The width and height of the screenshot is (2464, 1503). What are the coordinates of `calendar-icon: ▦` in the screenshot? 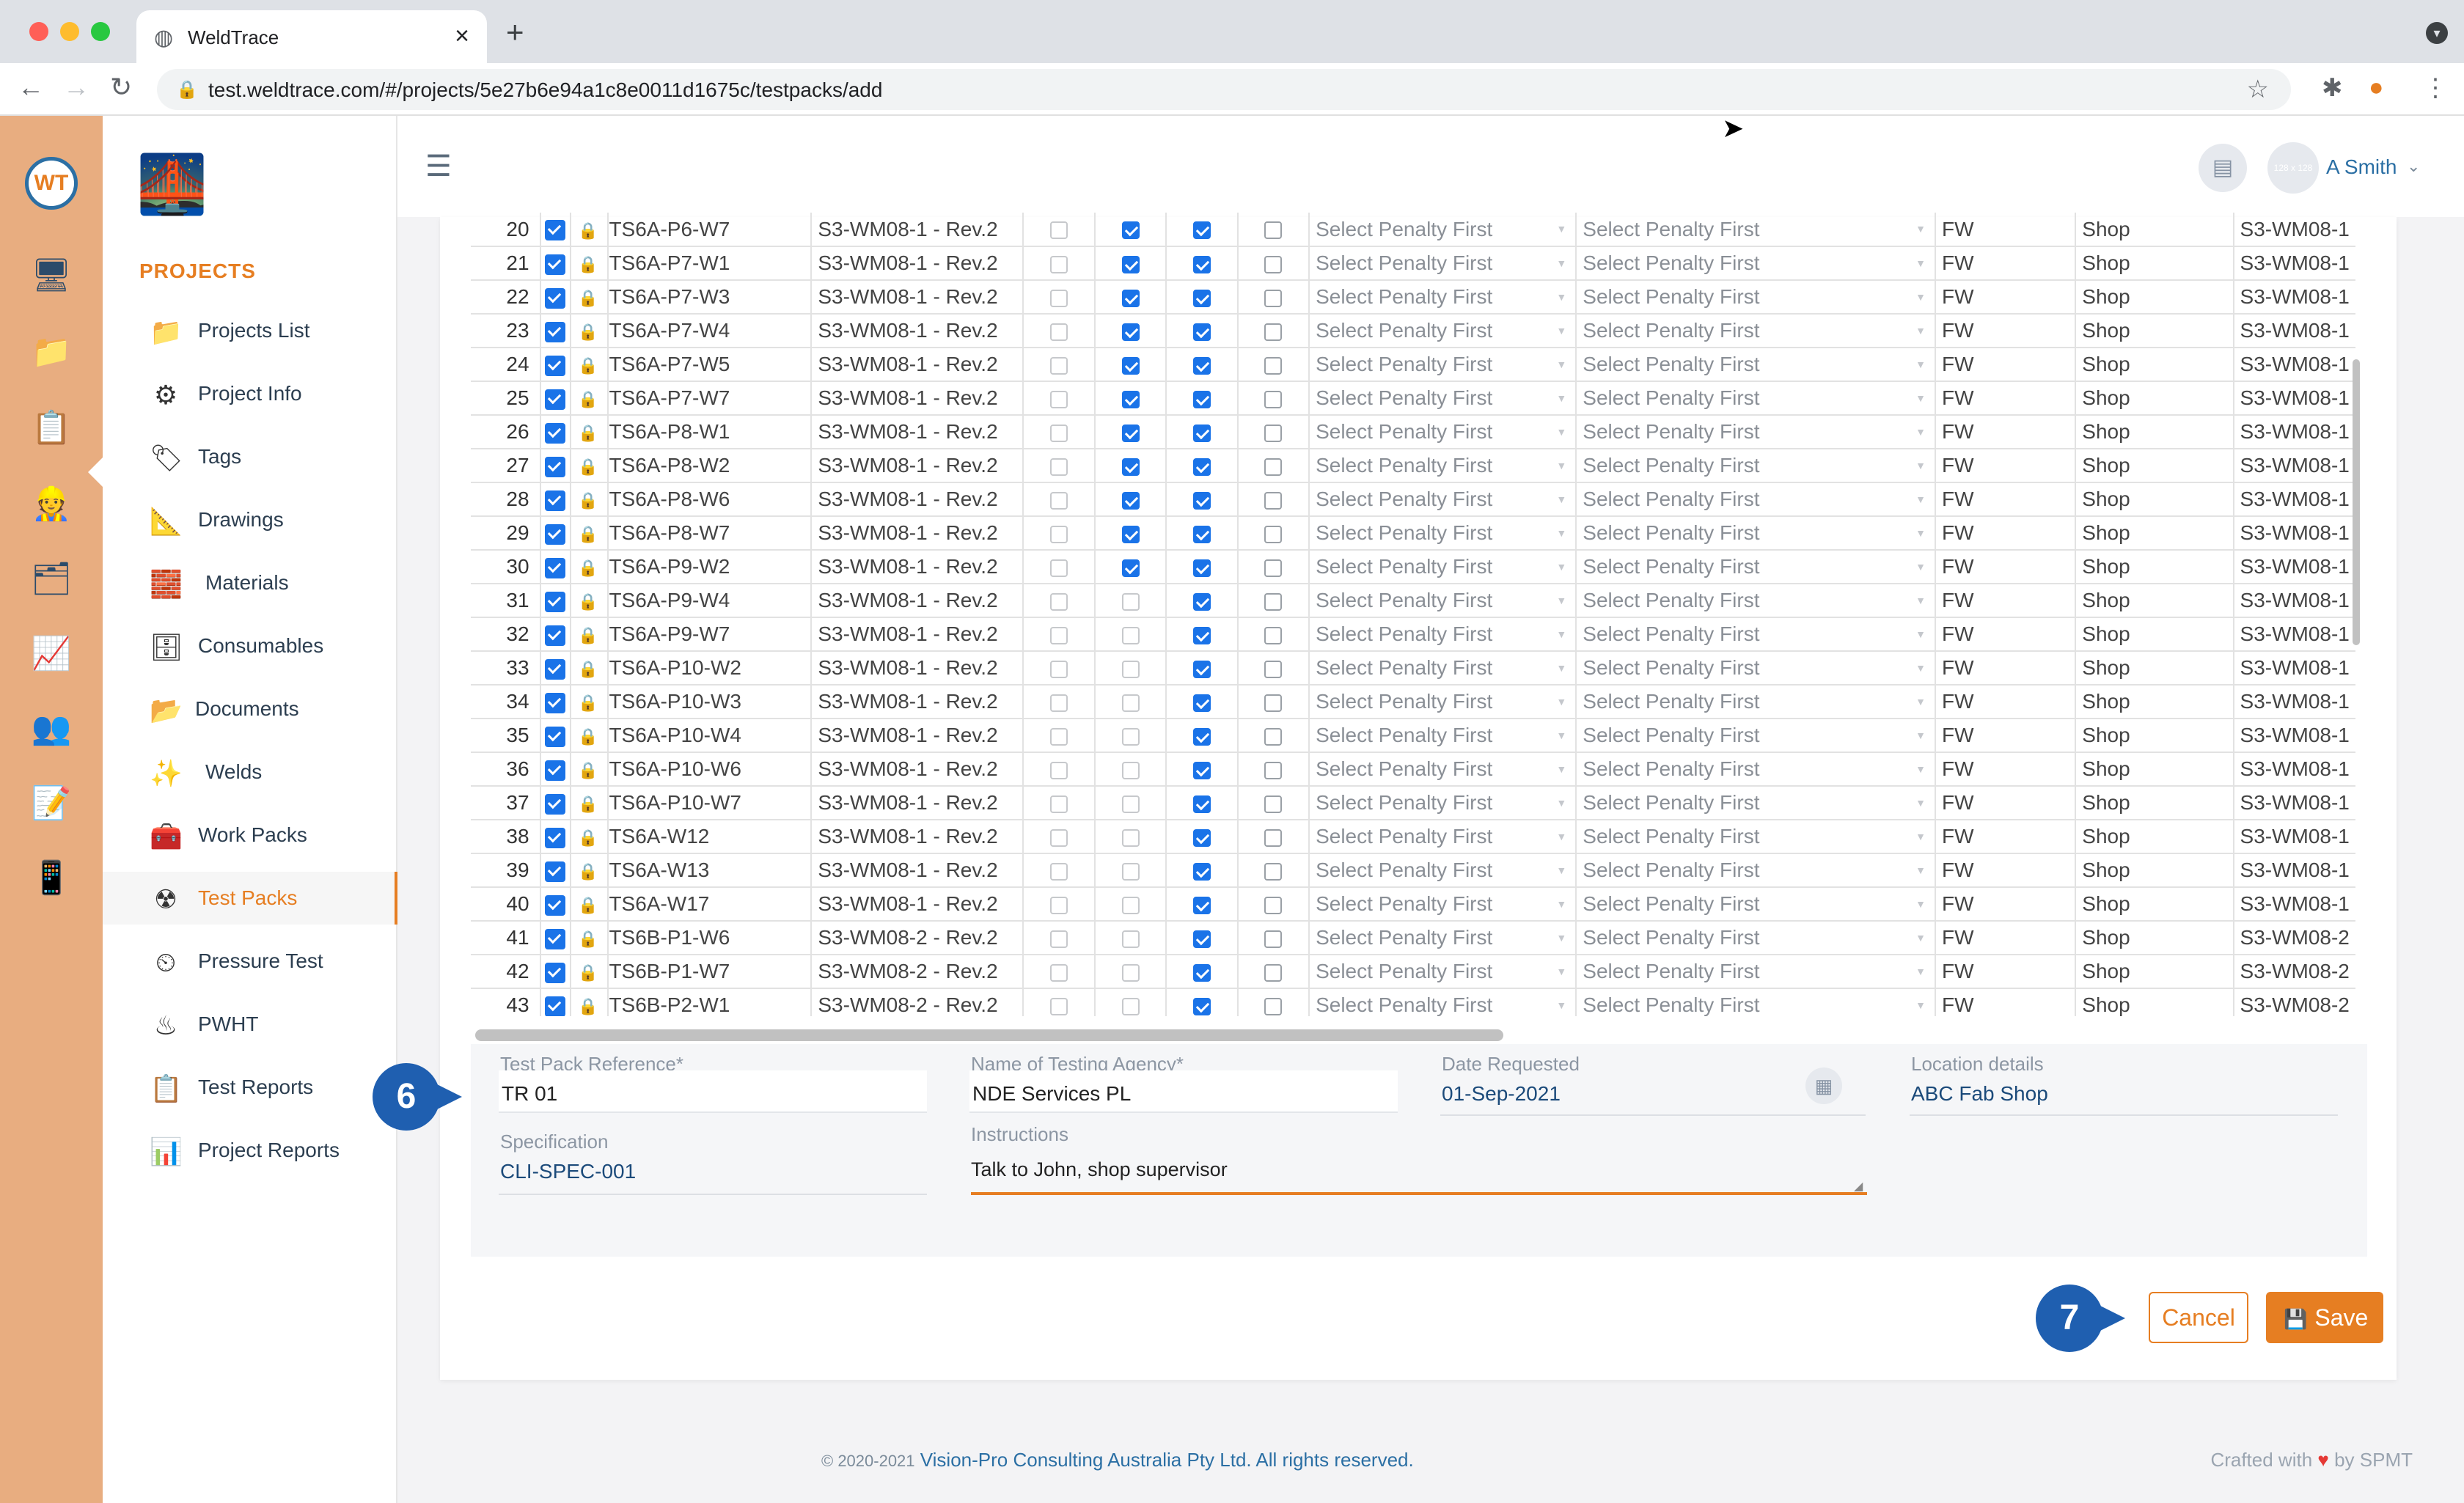 It's located at (1823, 1085).